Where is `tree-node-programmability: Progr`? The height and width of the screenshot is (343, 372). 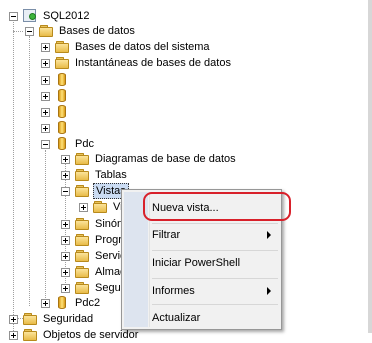 tree-node-programmability: Progr is located at coordinates (92, 240).